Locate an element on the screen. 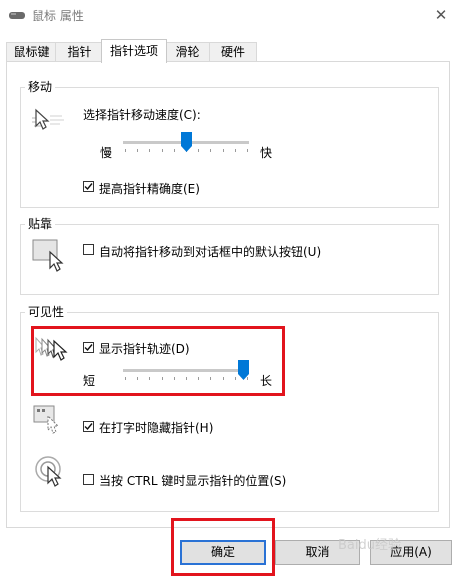  ctrl-location-checkbox is located at coordinates (88, 479).